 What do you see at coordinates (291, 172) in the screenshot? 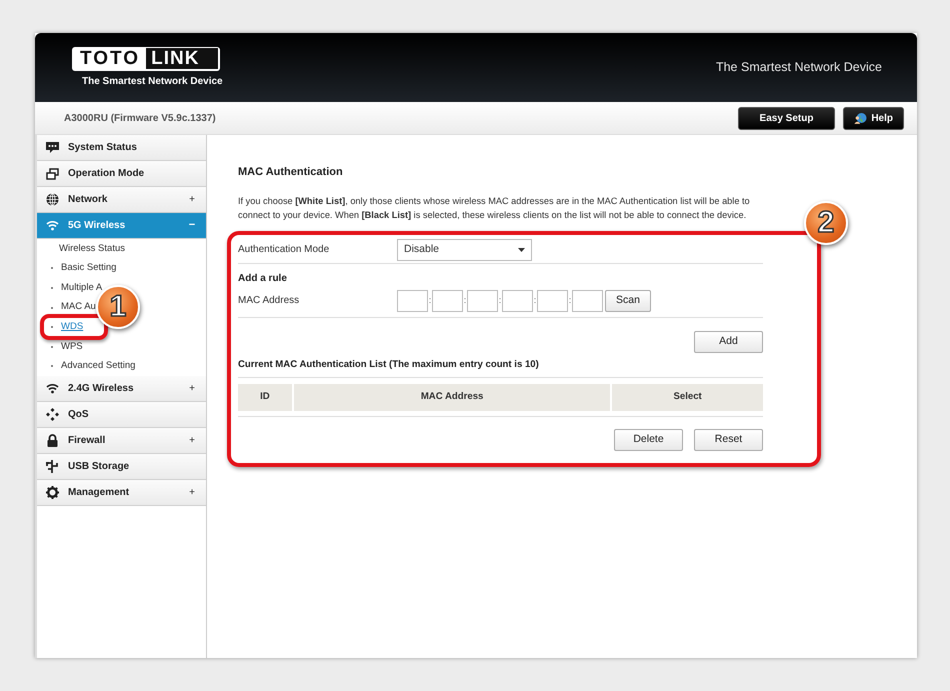
I see `page-title: MAC Authentication` at bounding box center [291, 172].